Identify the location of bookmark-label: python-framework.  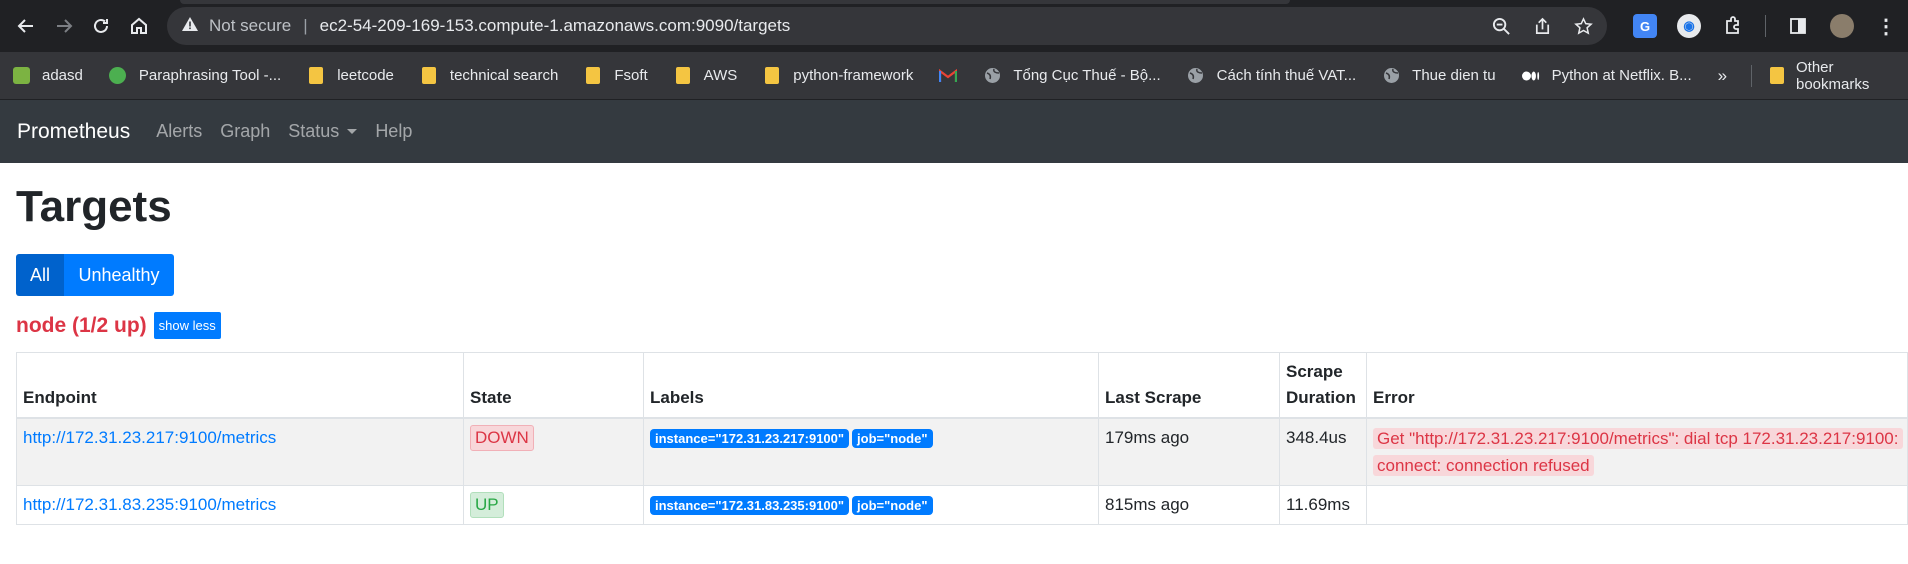
(853, 75).